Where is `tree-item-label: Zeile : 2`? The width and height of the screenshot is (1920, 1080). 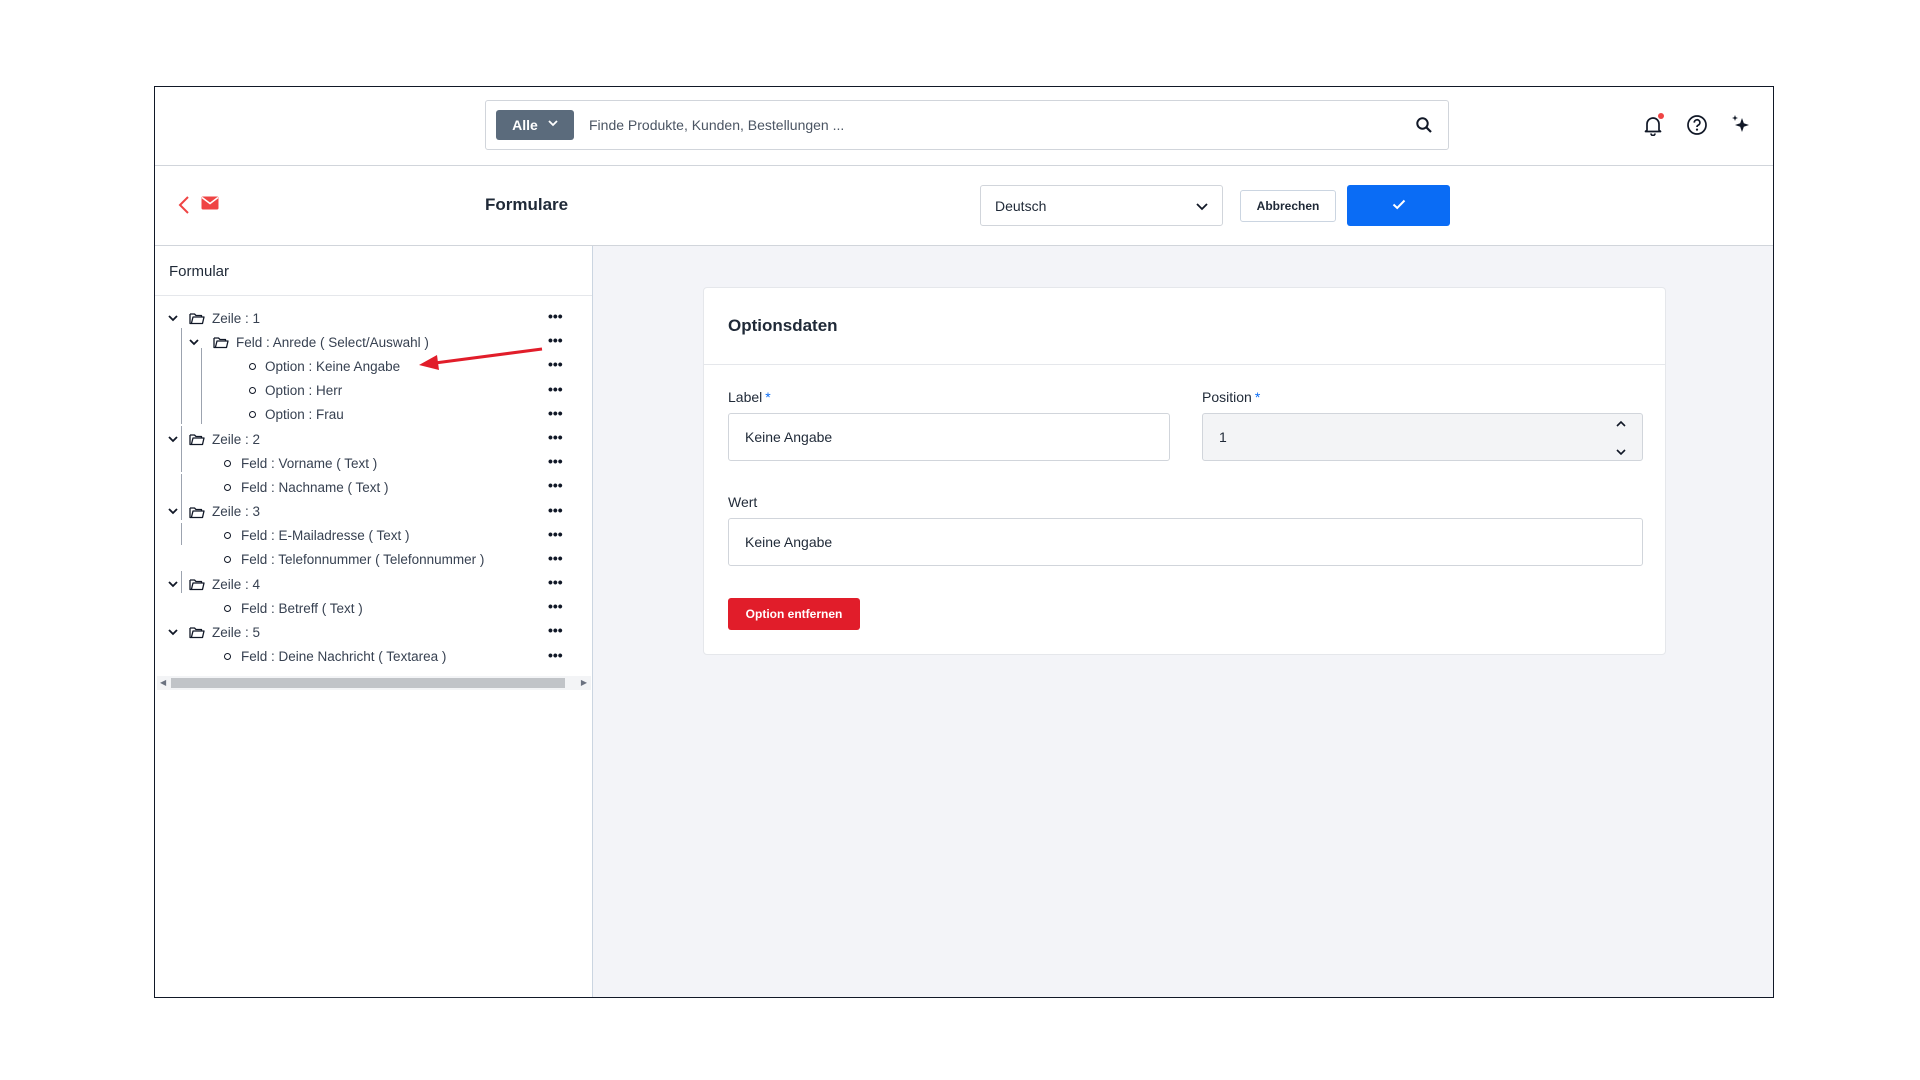 tree-item-label: Zeile : 2 is located at coordinates (236, 439).